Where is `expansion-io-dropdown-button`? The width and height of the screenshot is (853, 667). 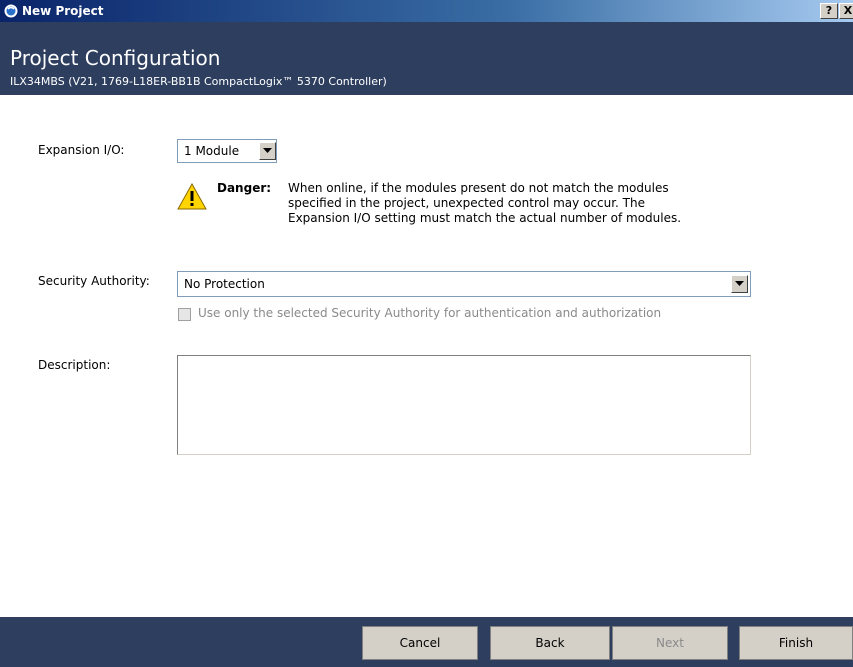 expansion-io-dropdown-button is located at coordinates (267, 151).